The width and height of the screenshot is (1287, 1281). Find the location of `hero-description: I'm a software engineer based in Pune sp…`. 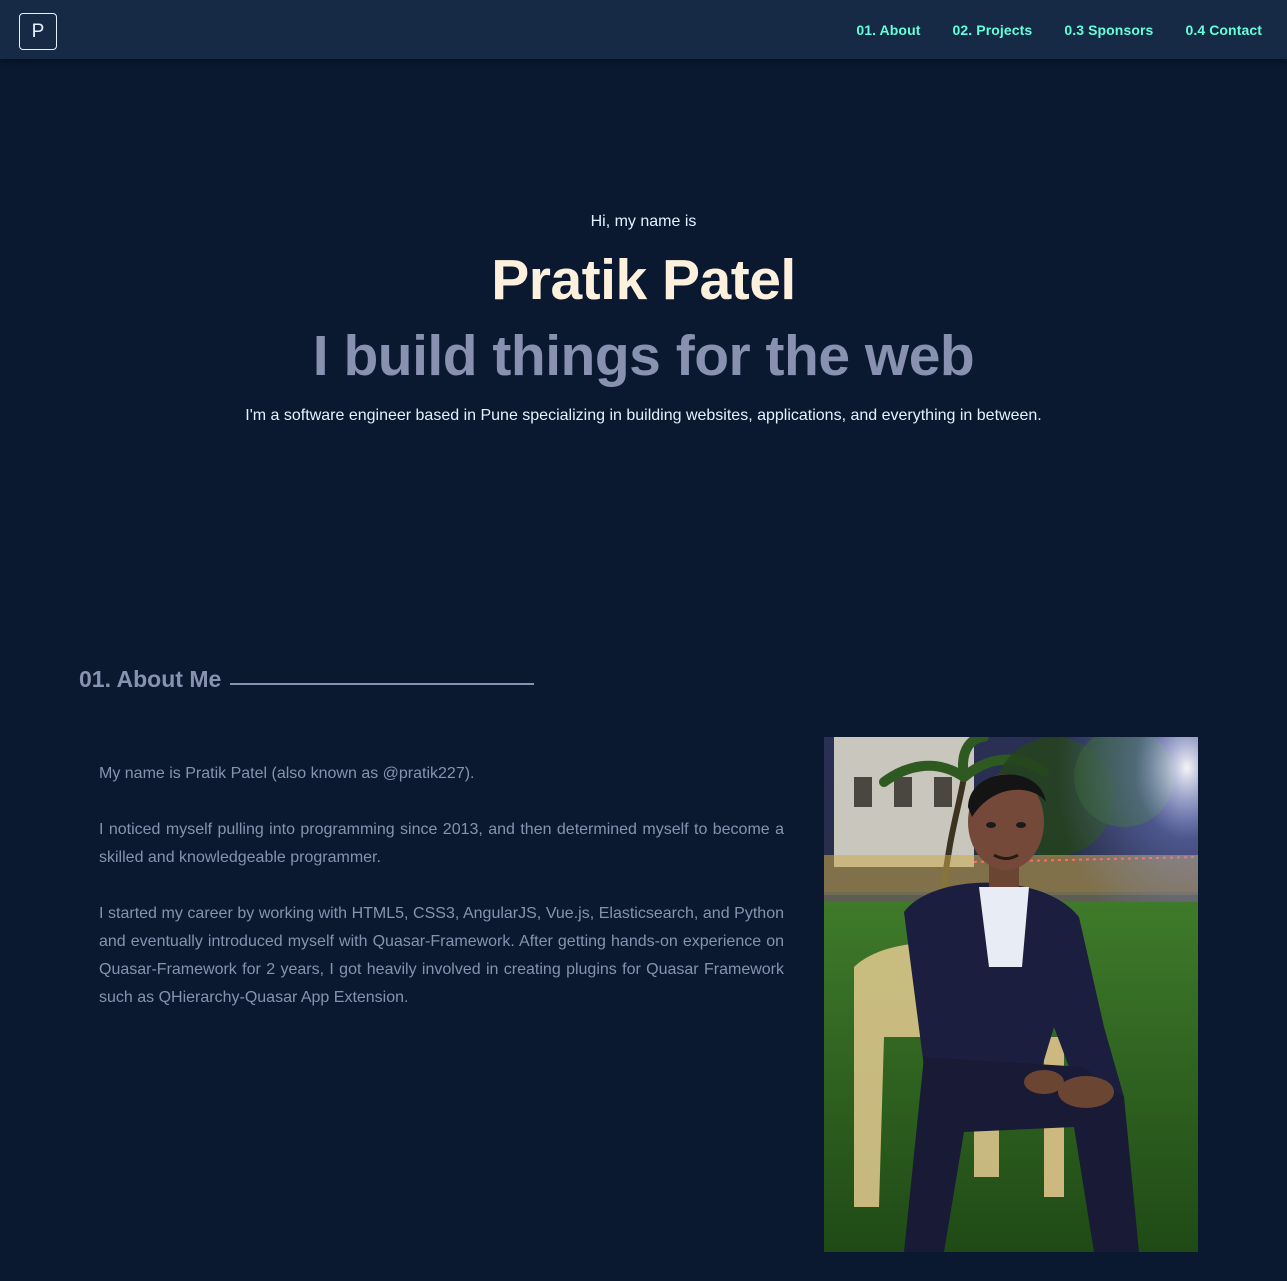

hero-description: I'm a software engineer based in Pune sp… is located at coordinates (643, 415).